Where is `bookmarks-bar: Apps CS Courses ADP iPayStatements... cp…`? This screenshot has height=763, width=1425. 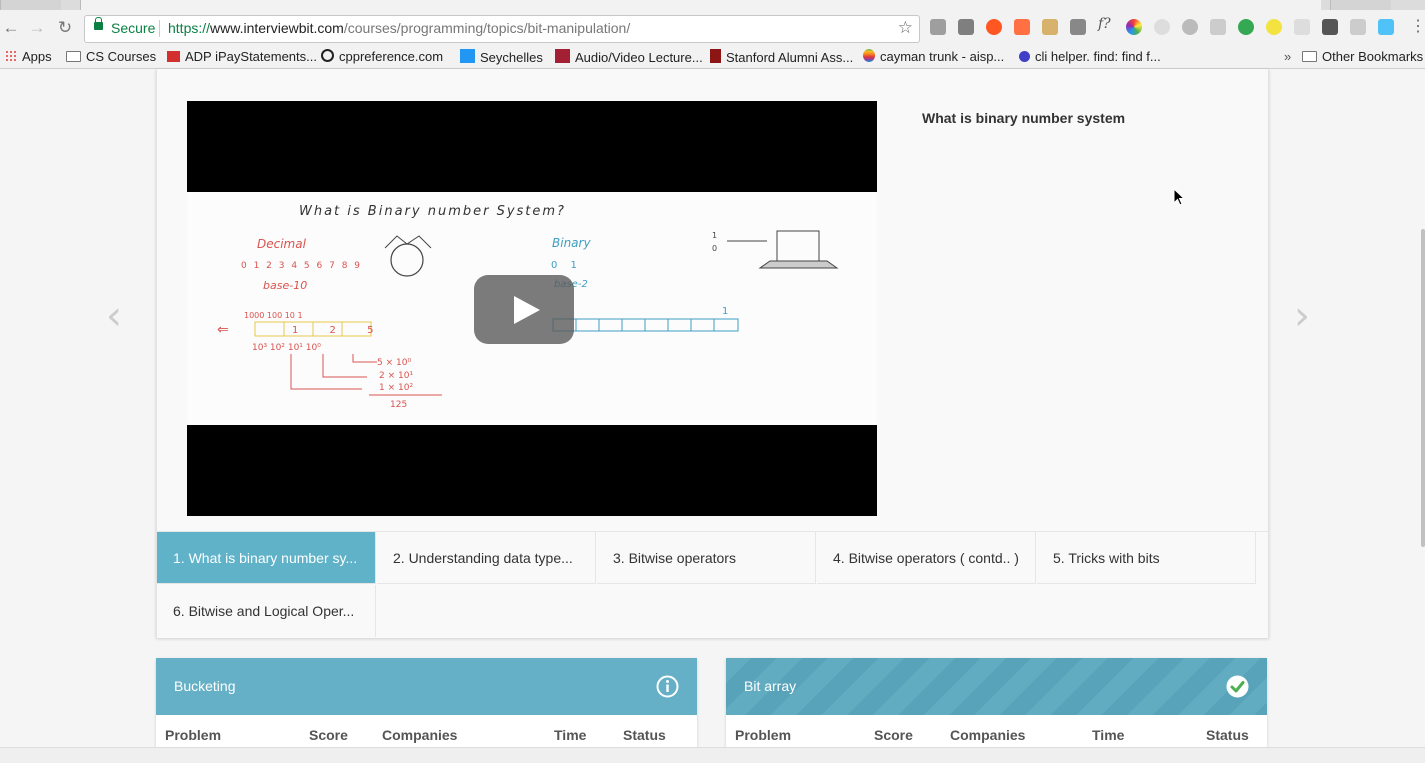
bookmarks-bar: Apps CS Courses ADP iPayStatements... cp… is located at coordinates (712, 57).